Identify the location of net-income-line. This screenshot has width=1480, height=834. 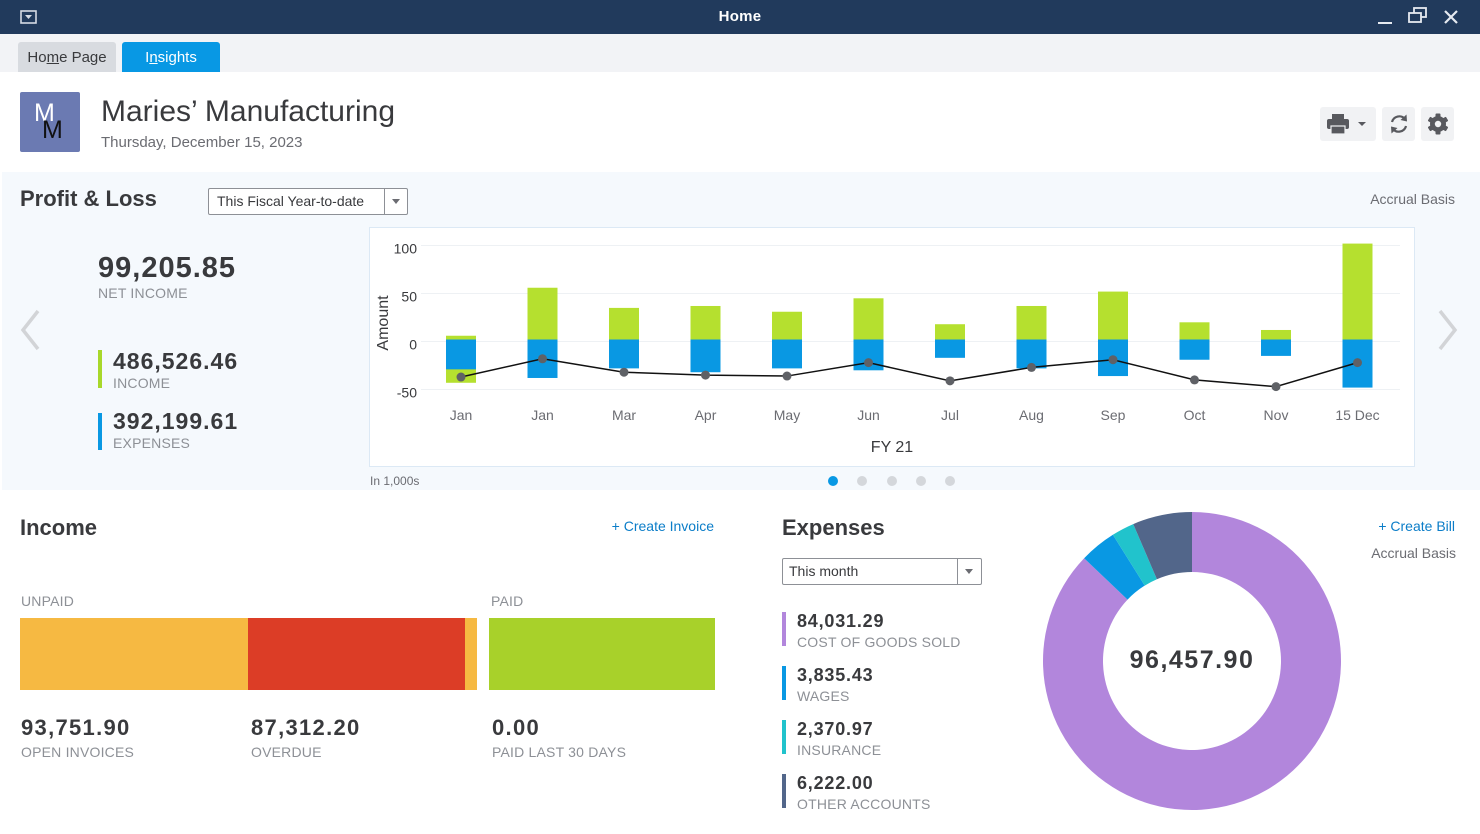
(909, 373).